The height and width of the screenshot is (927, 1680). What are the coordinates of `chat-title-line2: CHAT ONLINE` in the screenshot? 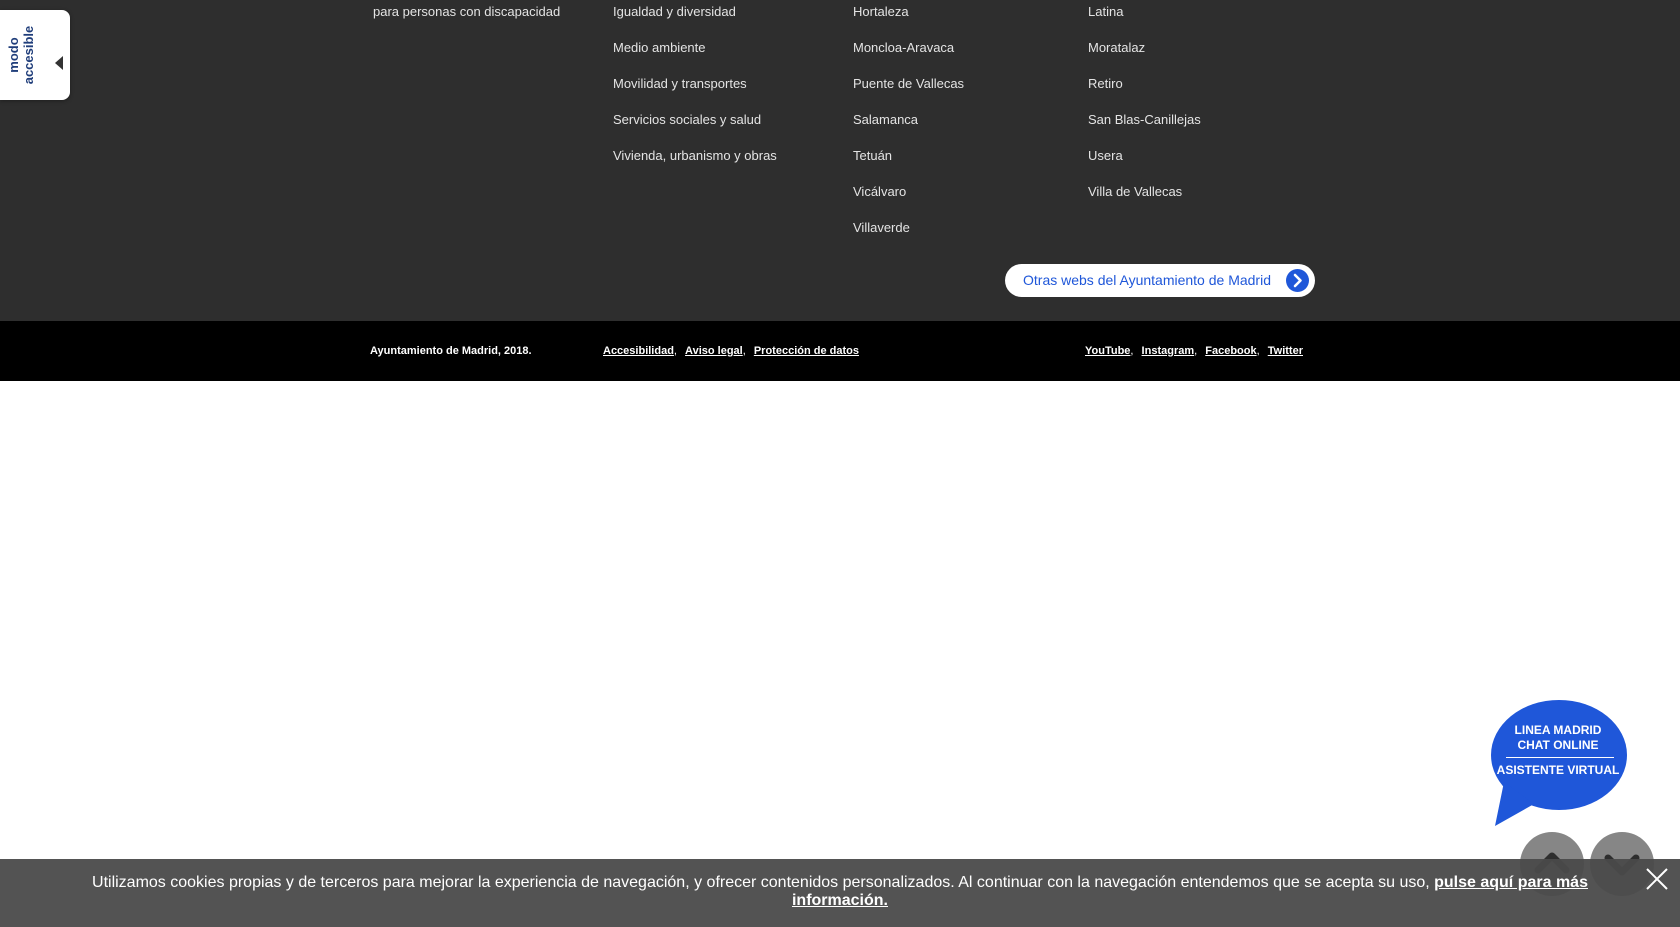 It's located at (1558, 745).